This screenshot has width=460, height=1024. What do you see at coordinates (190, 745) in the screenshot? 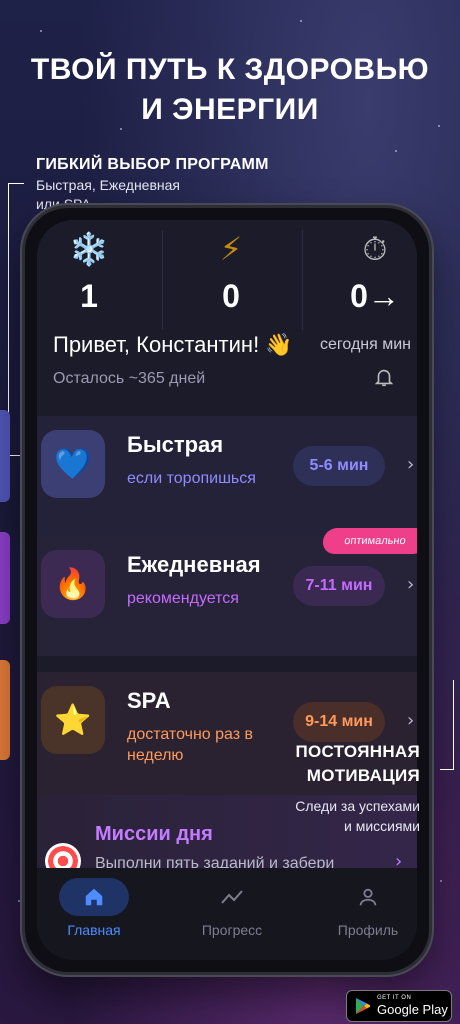
I see `program-subtitle: достаточно раз в неделю` at bounding box center [190, 745].